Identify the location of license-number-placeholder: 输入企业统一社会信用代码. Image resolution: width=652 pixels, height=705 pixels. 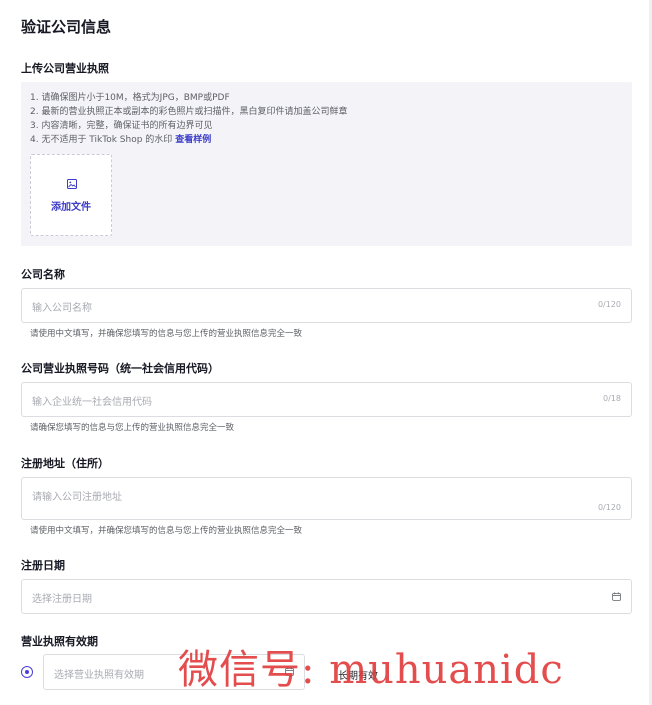
(92, 402).